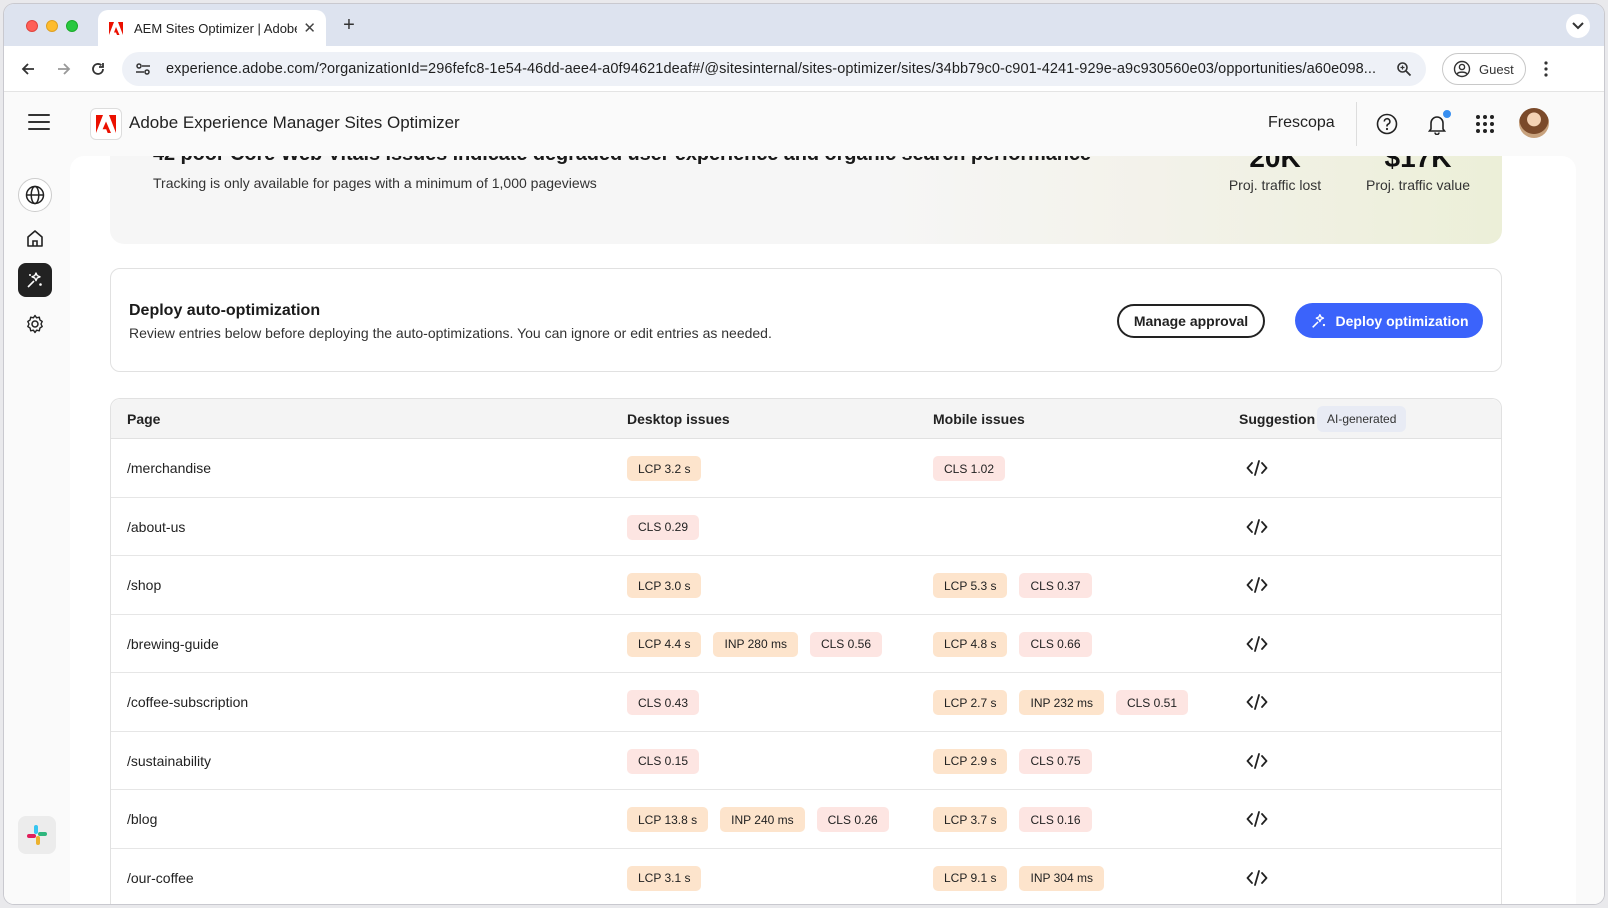 The image size is (1608, 908). Describe the element at coordinates (98, 69) in the screenshot. I see `reload-button` at that location.